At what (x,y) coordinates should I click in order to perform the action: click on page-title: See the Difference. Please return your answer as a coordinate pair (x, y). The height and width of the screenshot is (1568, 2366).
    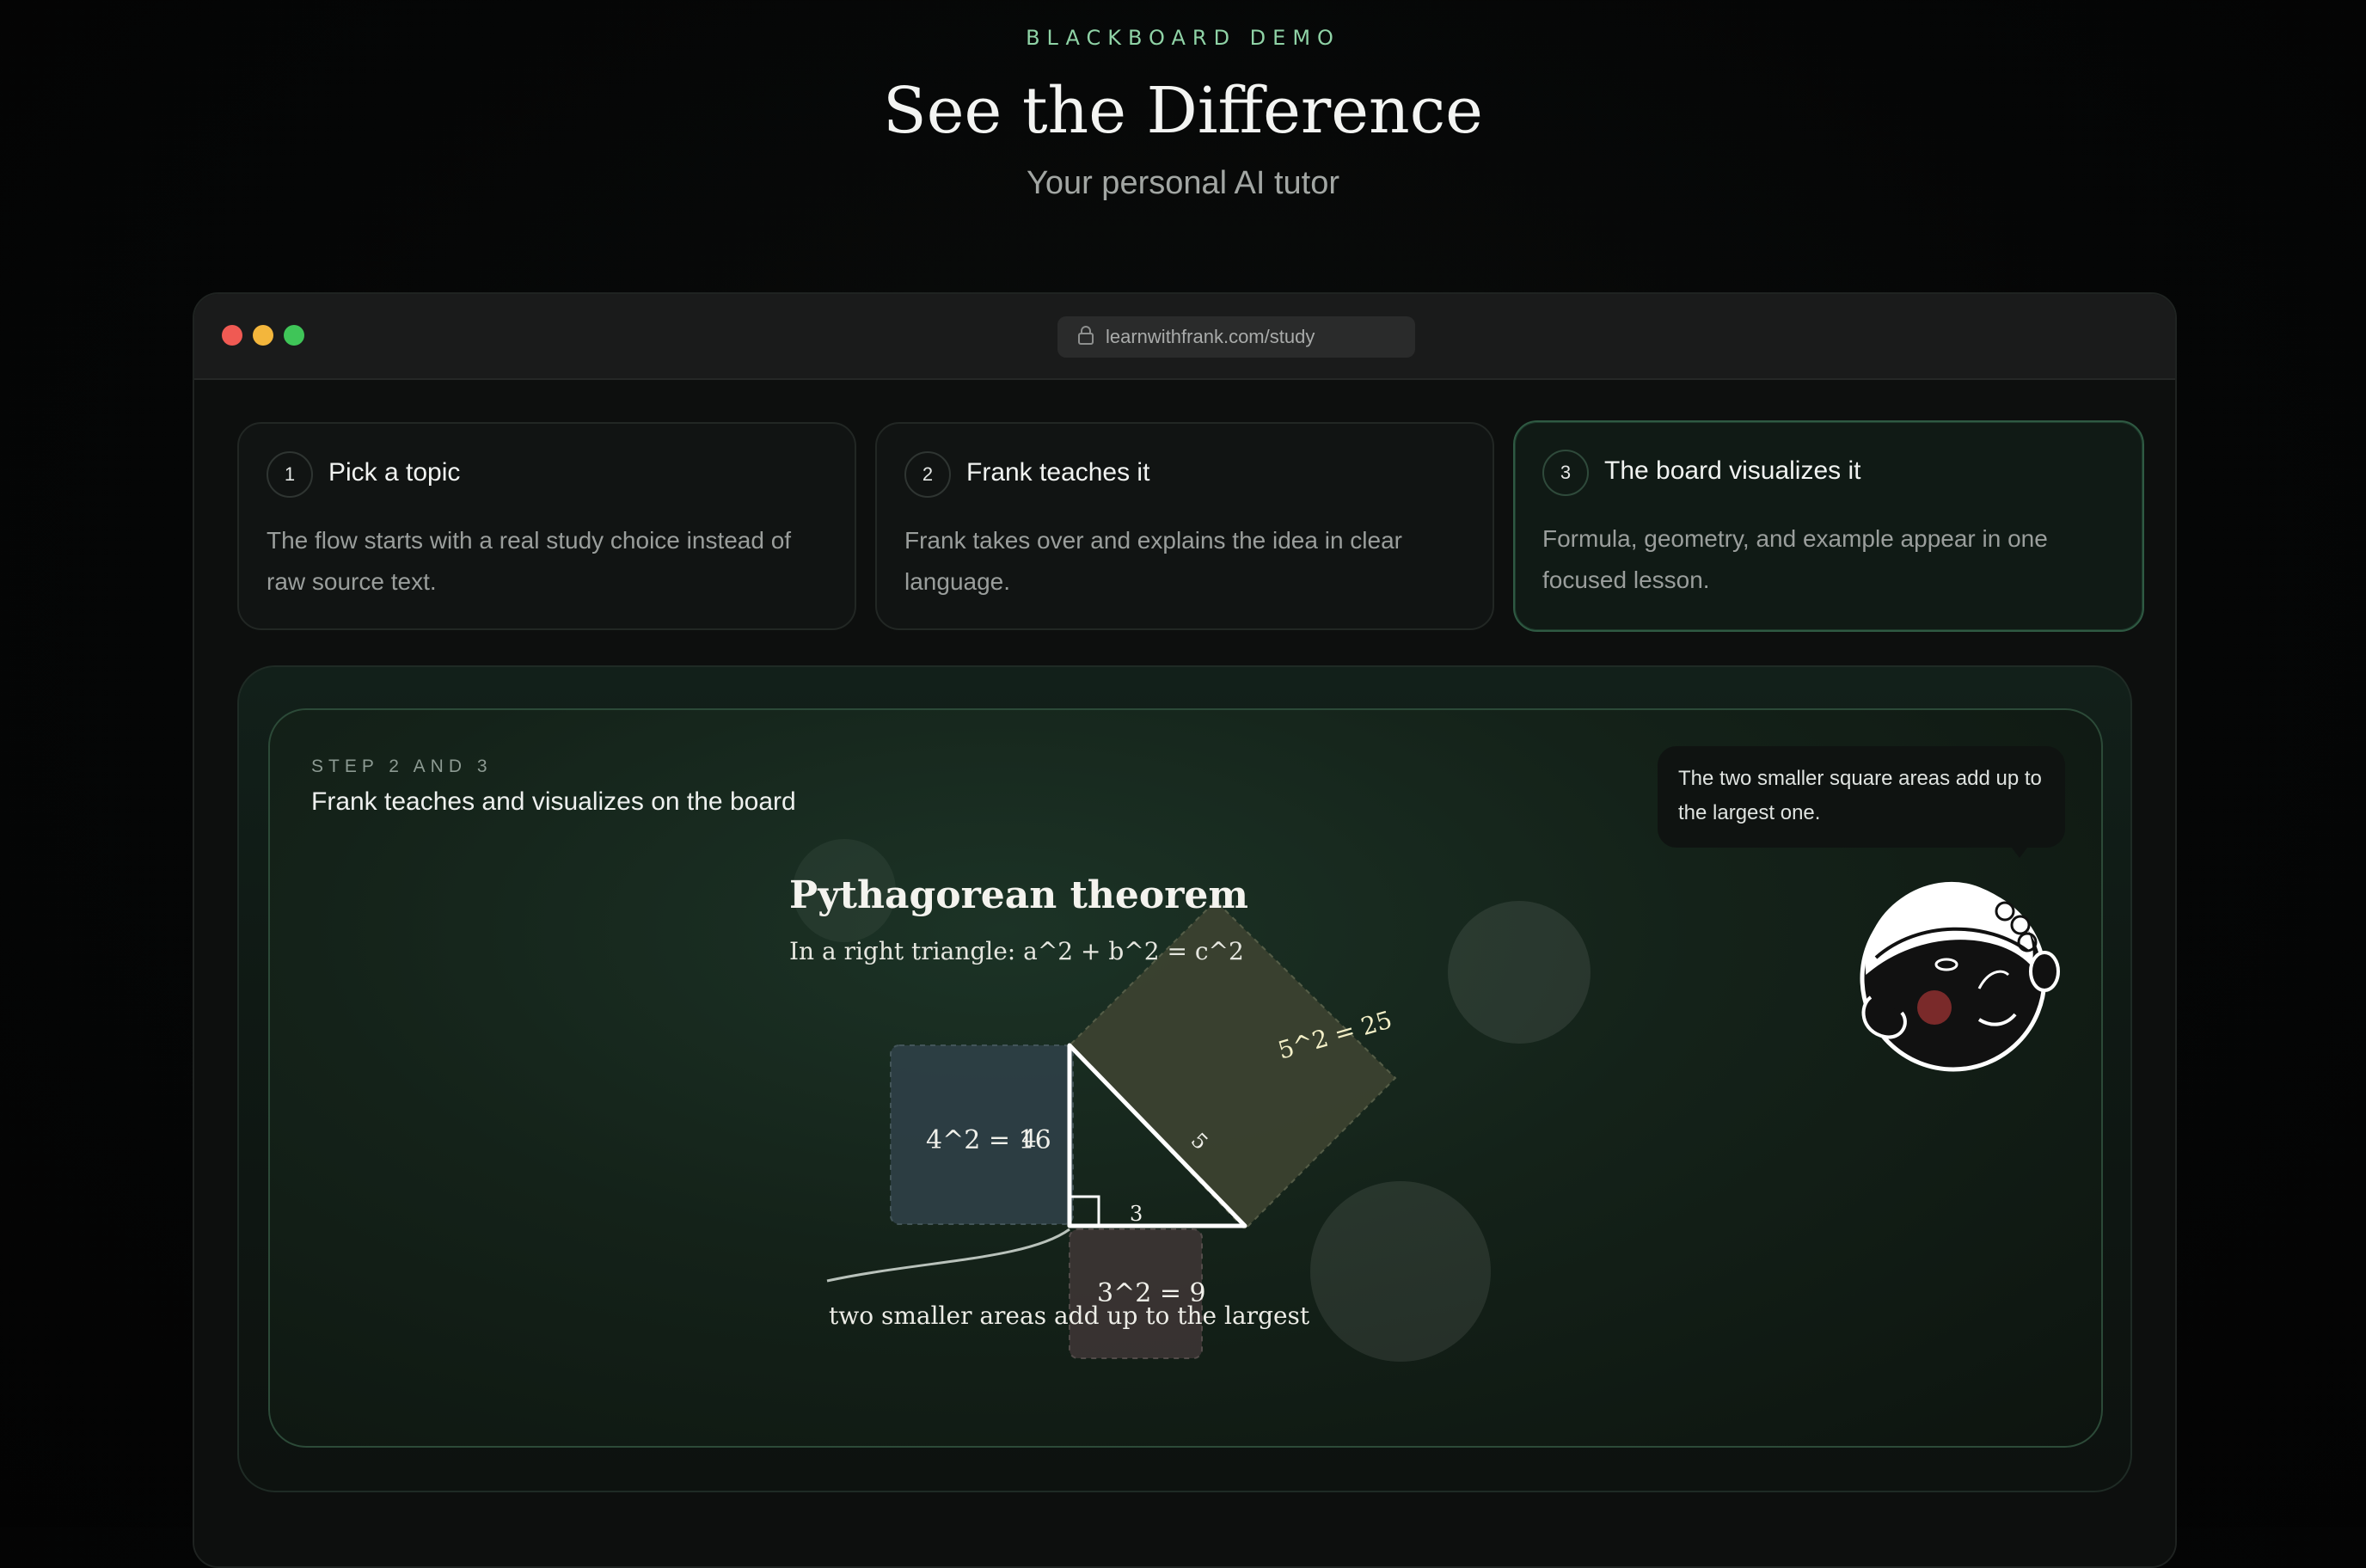
    Looking at the image, I should click on (1183, 111).